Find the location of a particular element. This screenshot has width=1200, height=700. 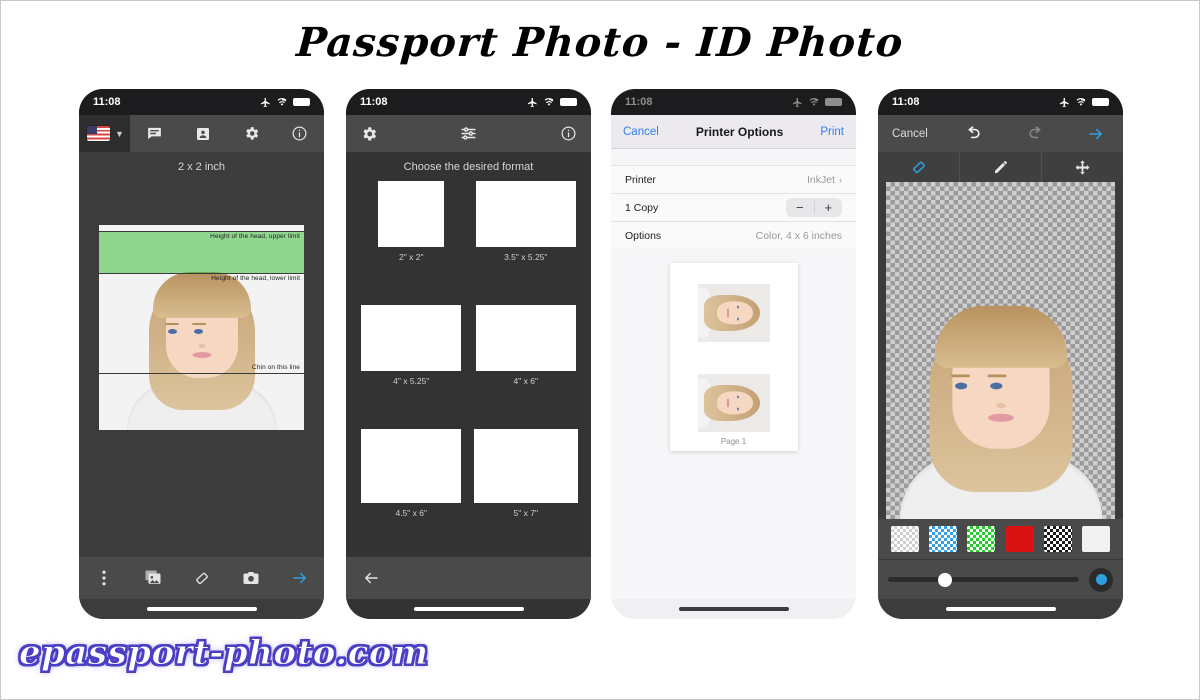

feedback-button is located at coordinates (154, 133).